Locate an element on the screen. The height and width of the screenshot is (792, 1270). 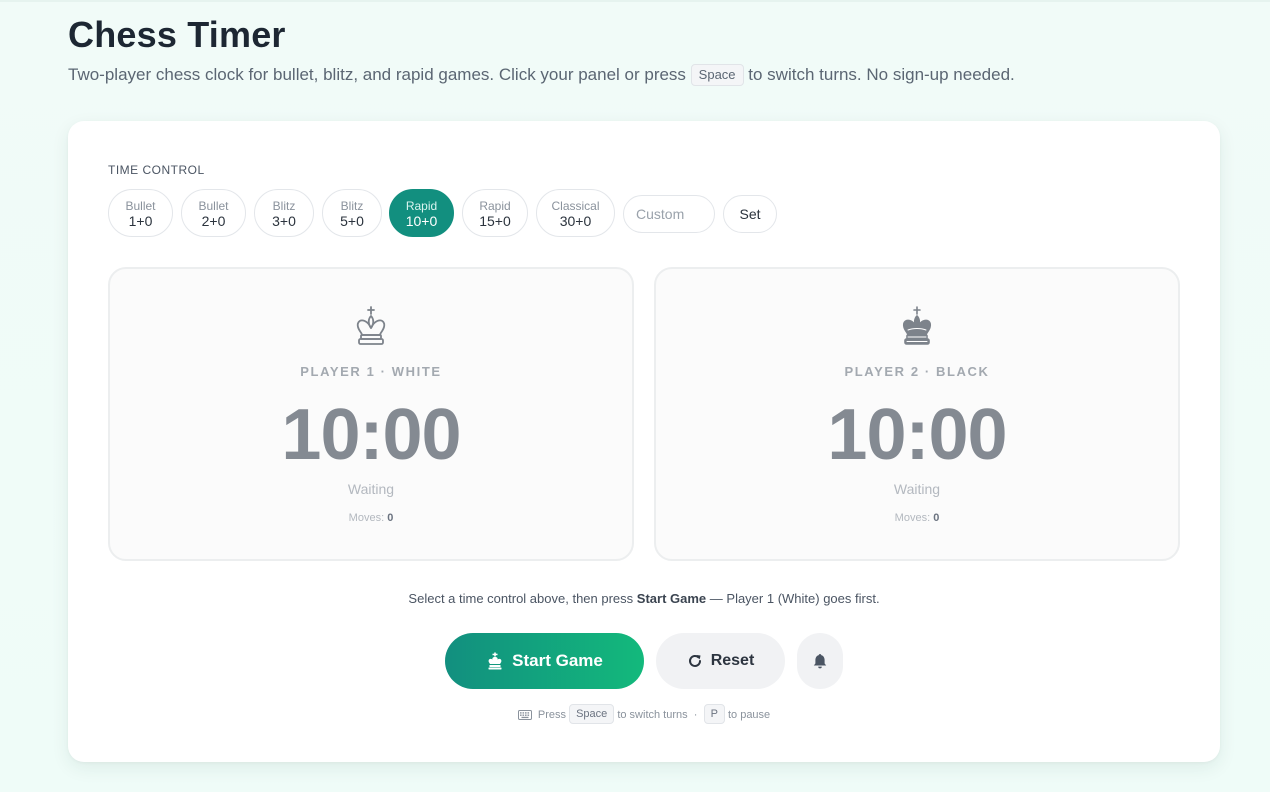
preset-bullet-2-0: Bullet 2+0 is located at coordinates (213, 213).